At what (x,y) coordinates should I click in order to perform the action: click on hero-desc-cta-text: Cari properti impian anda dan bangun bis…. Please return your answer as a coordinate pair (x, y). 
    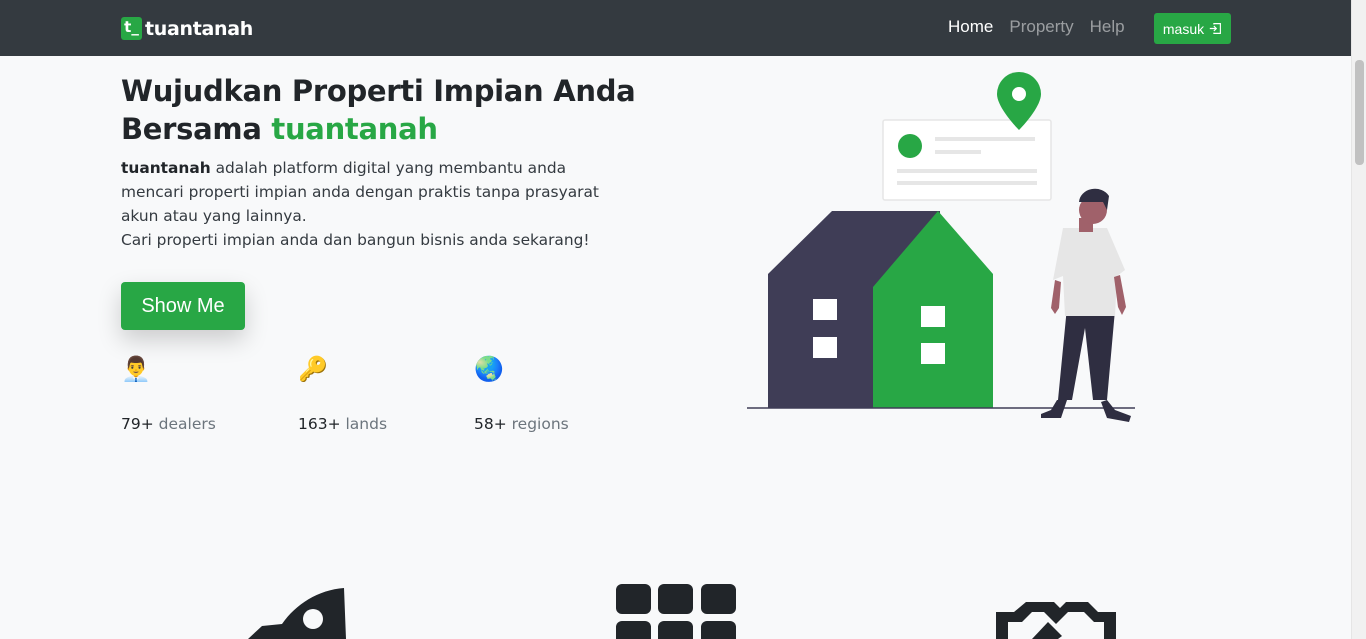
    Looking at the image, I should click on (355, 240).